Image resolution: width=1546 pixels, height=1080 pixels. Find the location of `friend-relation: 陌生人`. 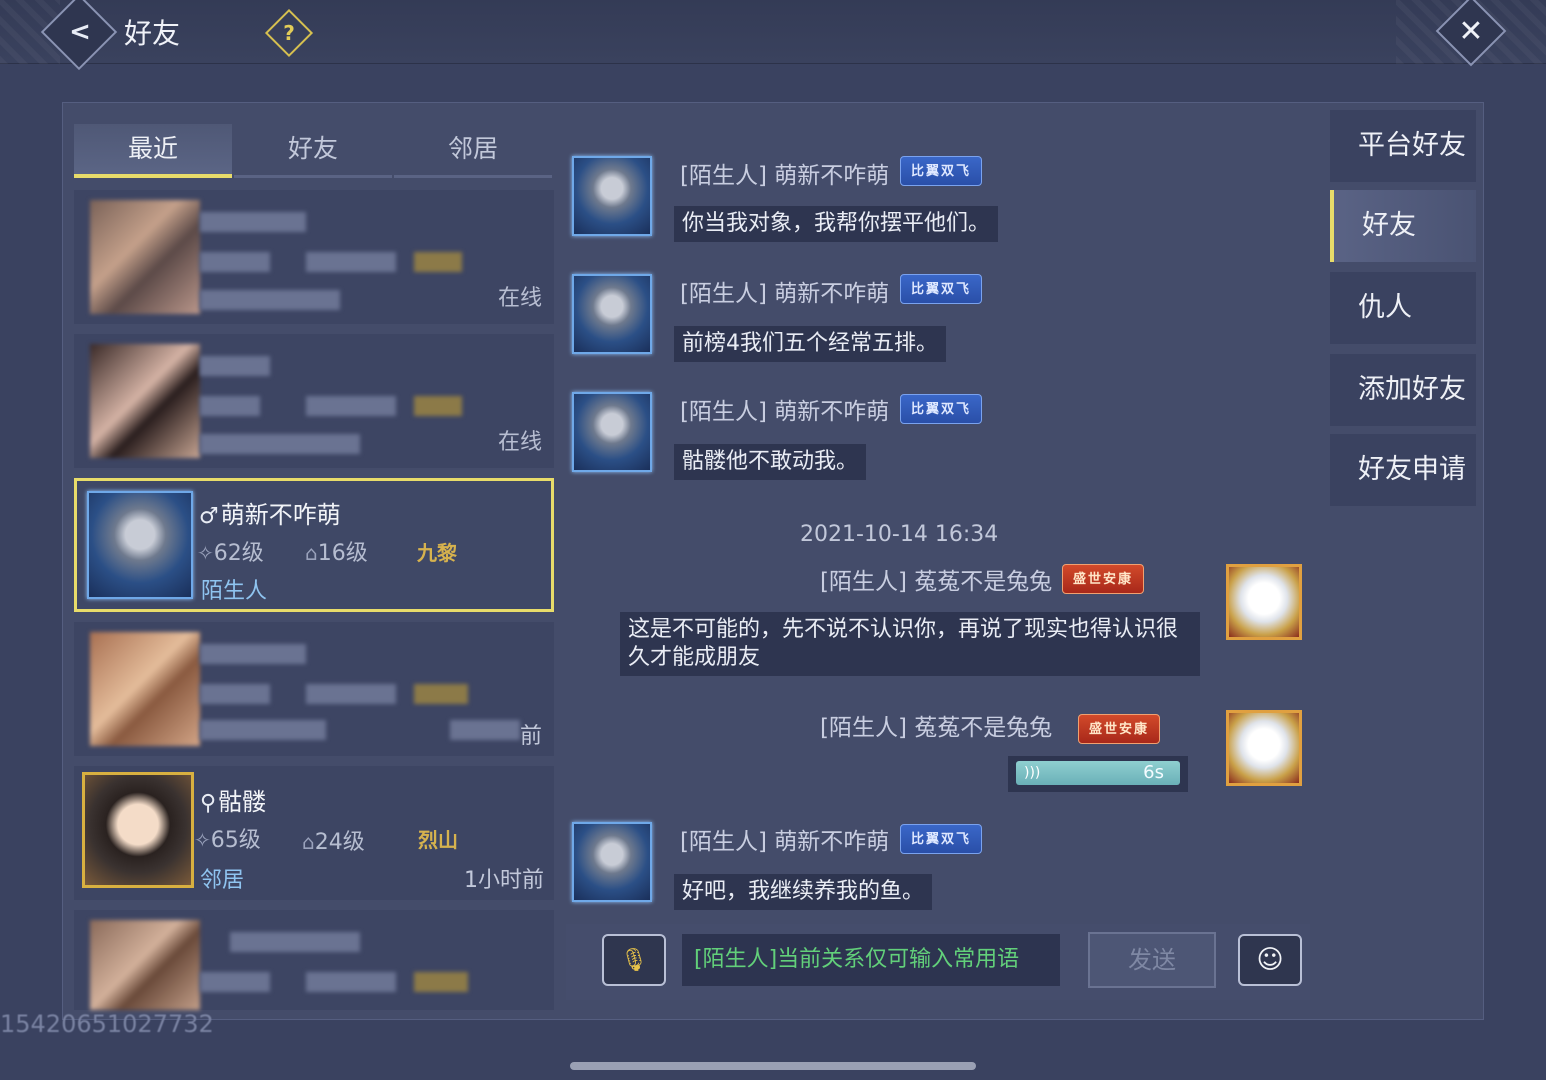

friend-relation: 陌生人 is located at coordinates (234, 591).